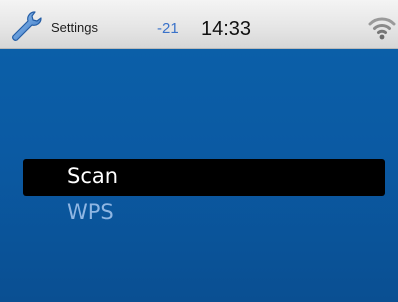  What do you see at coordinates (27, 26) in the screenshot?
I see `wrench-icon` at bounding box center [27, 26].